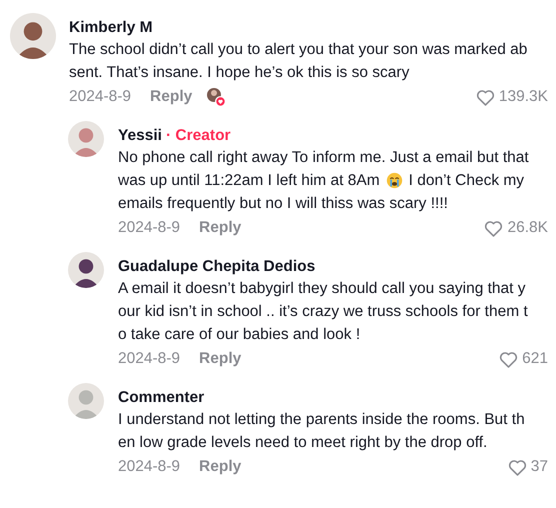 Image resolution: width=556 pixels, height=508 pixels. I want to click on author-name: Guadalupe Chepita Dedios, so click(217, 266).